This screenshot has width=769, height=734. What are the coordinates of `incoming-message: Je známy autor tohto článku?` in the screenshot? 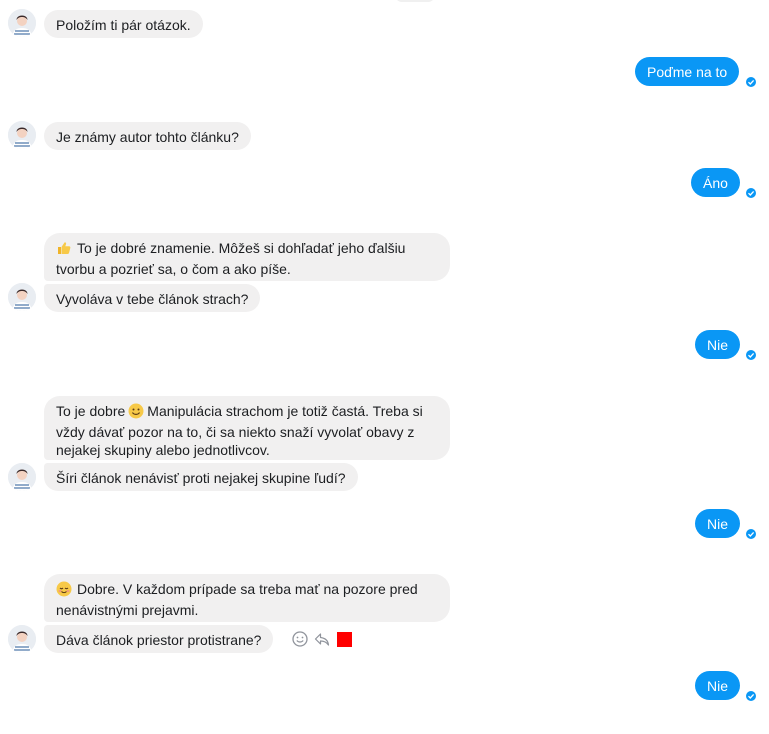 It's located at (147, 136).